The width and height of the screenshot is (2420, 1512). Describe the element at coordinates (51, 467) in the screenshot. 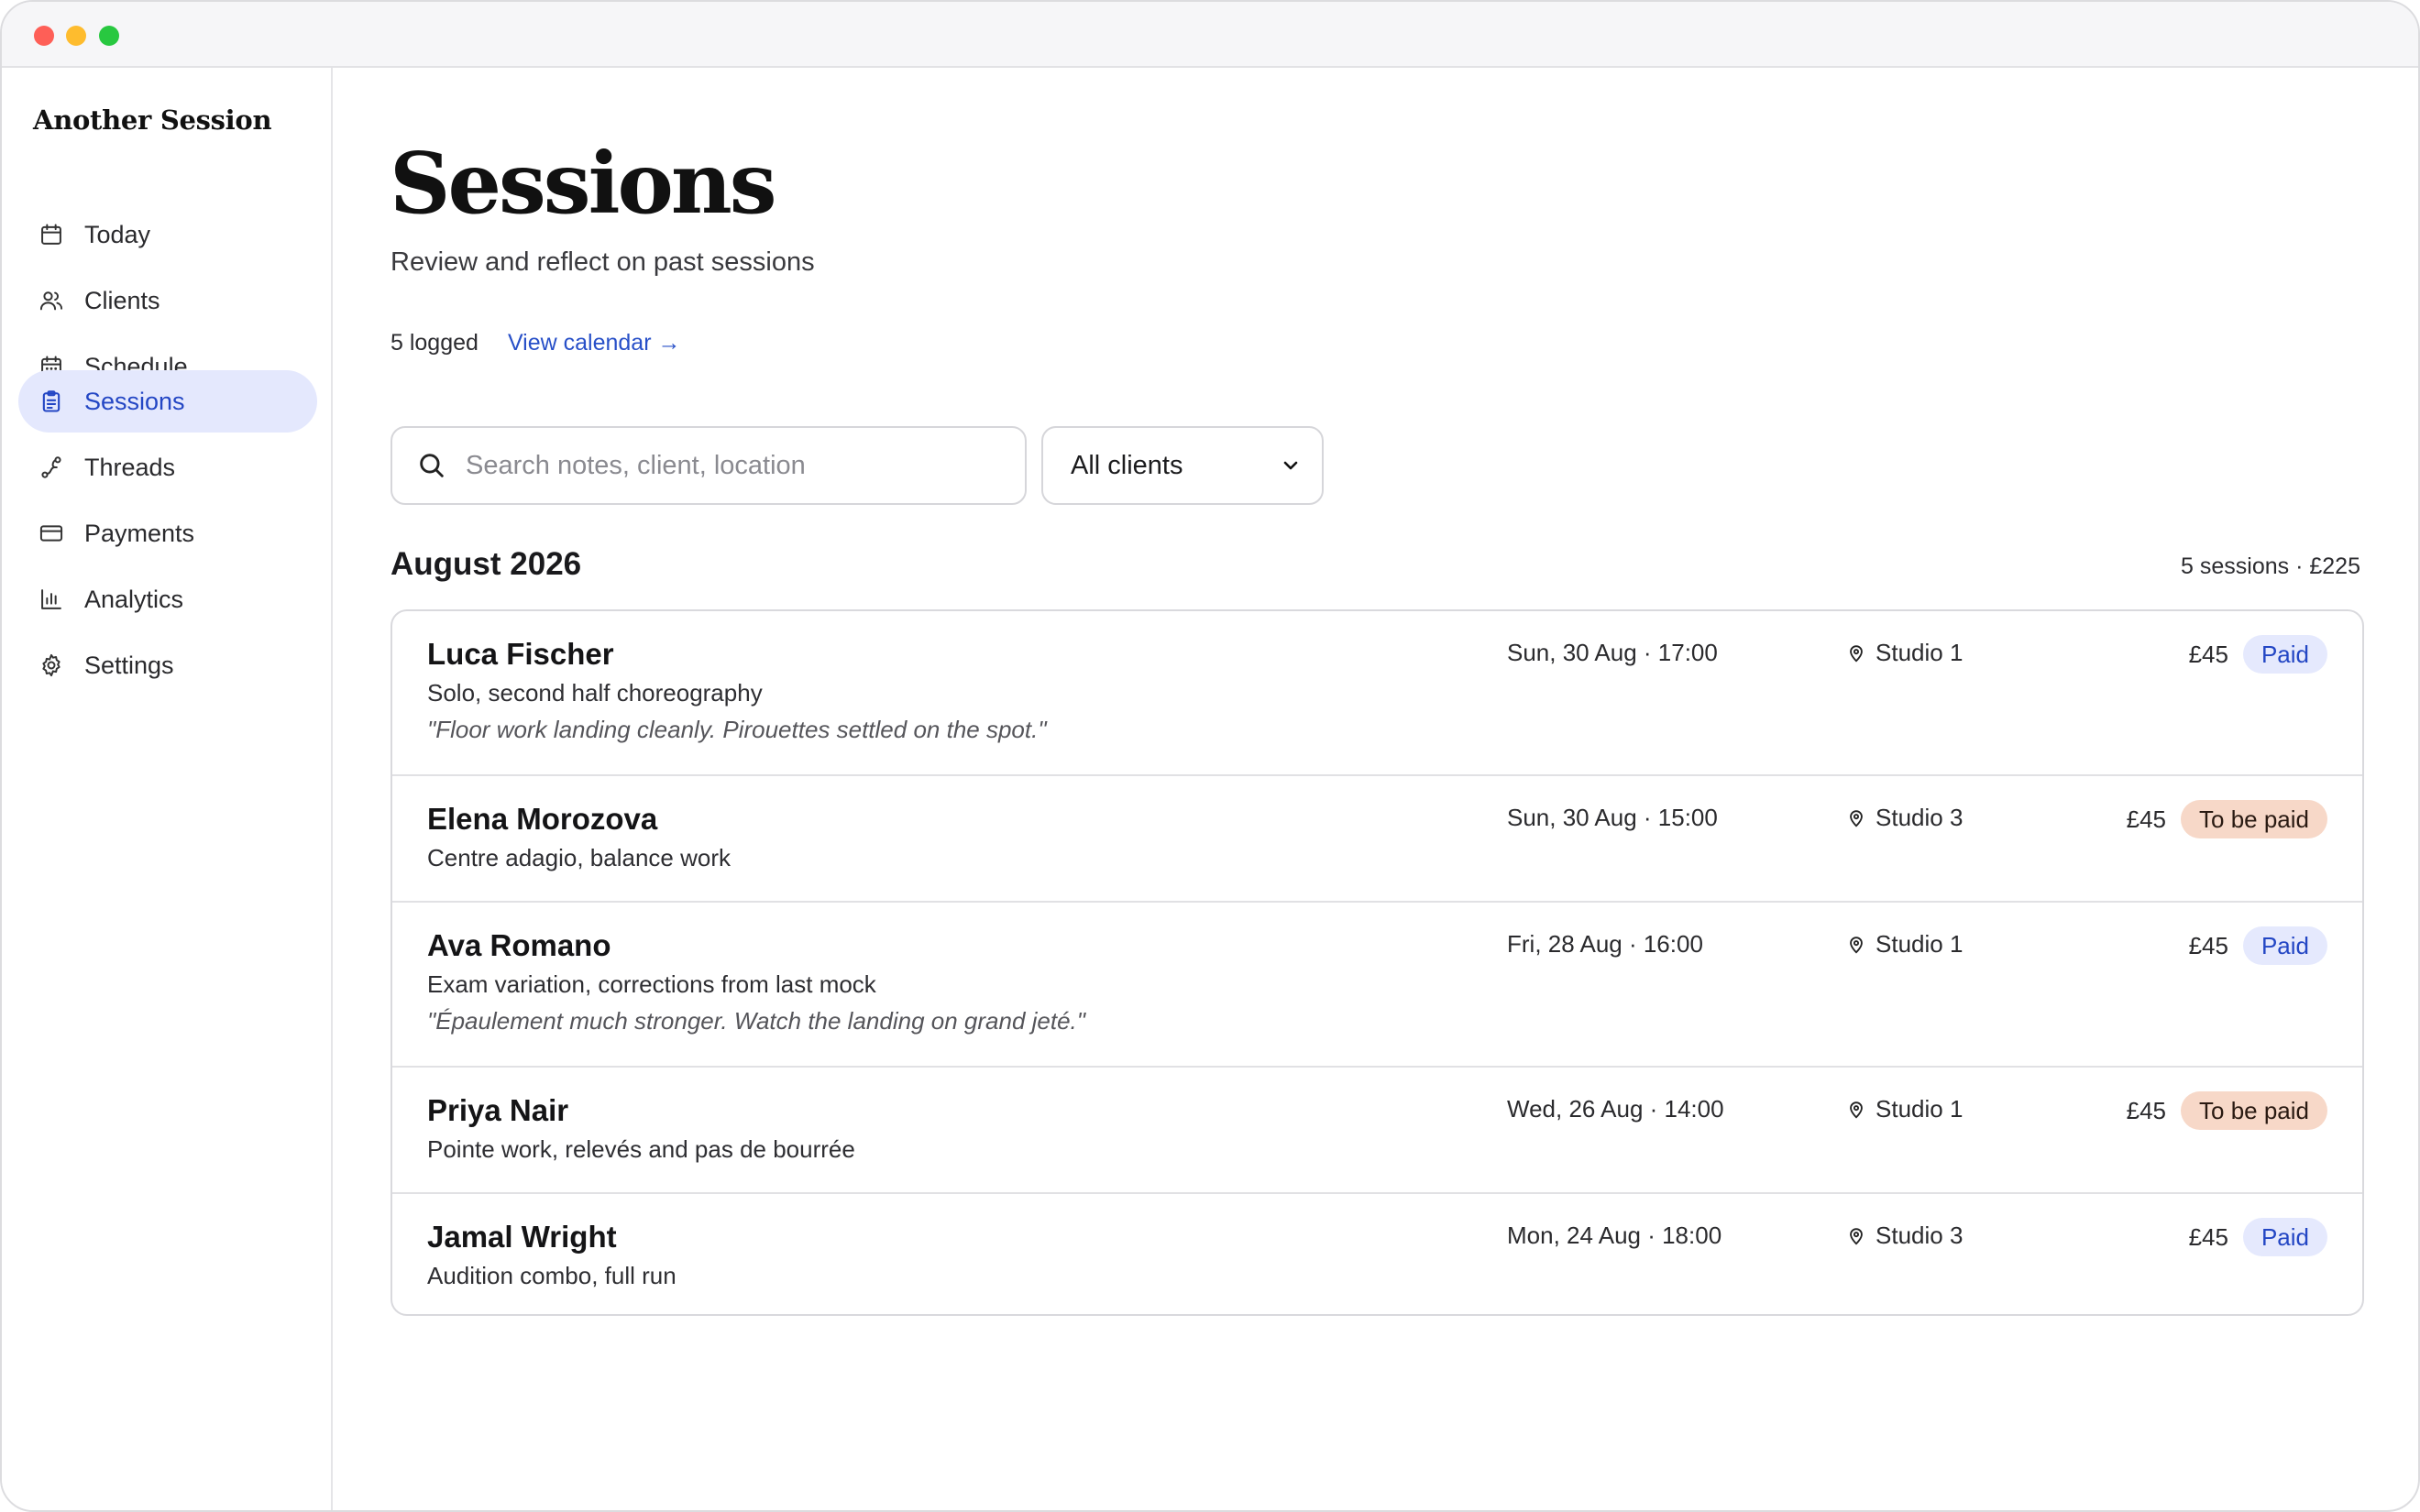

I see `threads-icon` at that location.